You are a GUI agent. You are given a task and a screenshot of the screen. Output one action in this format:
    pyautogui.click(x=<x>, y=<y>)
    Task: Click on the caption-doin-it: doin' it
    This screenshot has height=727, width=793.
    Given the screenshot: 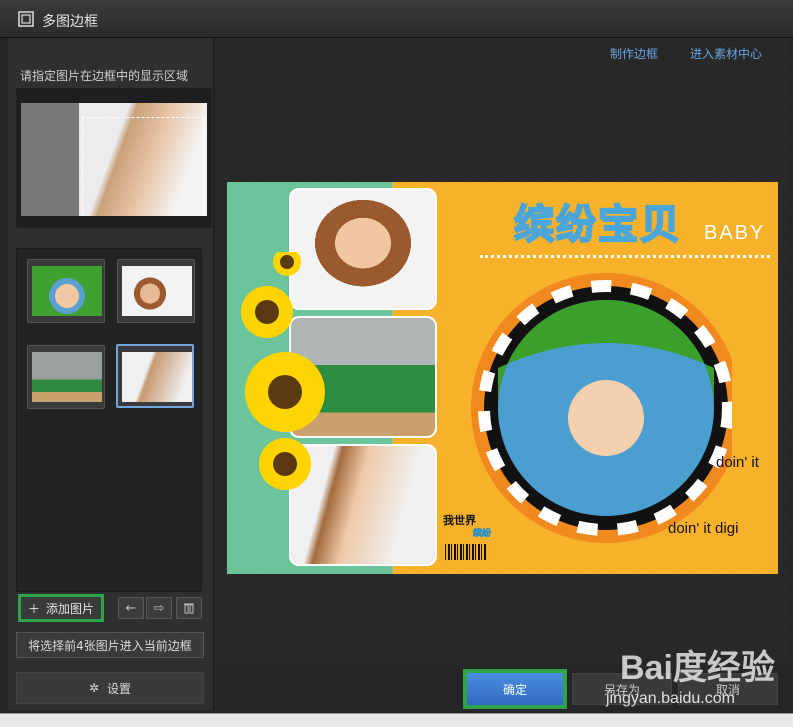 What is the action you would take?
    pyautogui.click(x=737, y=462)
    